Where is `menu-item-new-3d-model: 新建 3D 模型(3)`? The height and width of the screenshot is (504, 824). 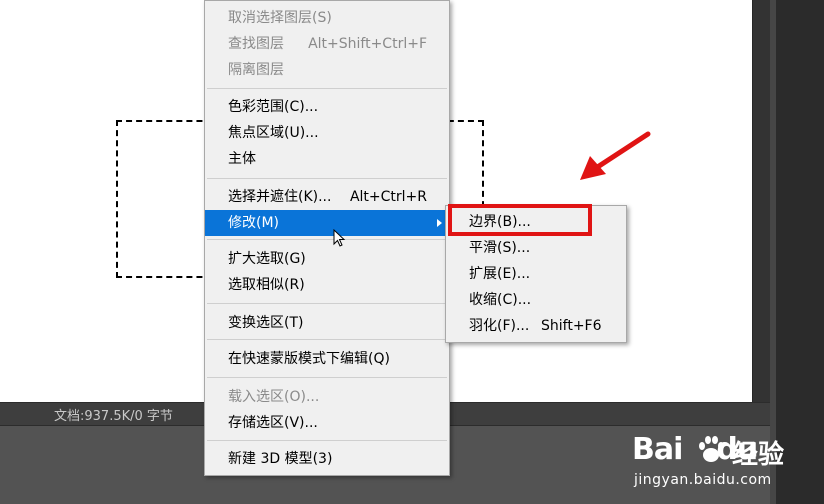 menu-item-new-3d-model: 新建 3D 模型(3) is located at coordinates (327, 459).